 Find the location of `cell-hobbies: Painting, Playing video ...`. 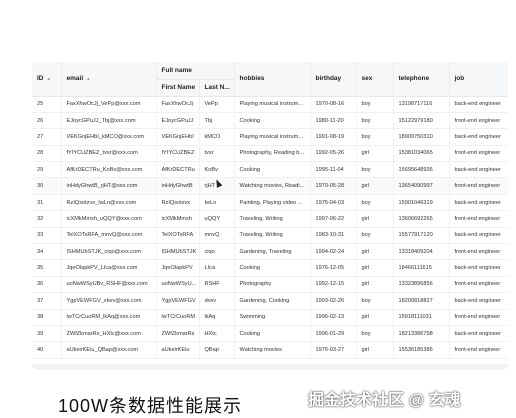

cell-hobbies: Painting, Playing video ... is located at coordinates (272, 203).